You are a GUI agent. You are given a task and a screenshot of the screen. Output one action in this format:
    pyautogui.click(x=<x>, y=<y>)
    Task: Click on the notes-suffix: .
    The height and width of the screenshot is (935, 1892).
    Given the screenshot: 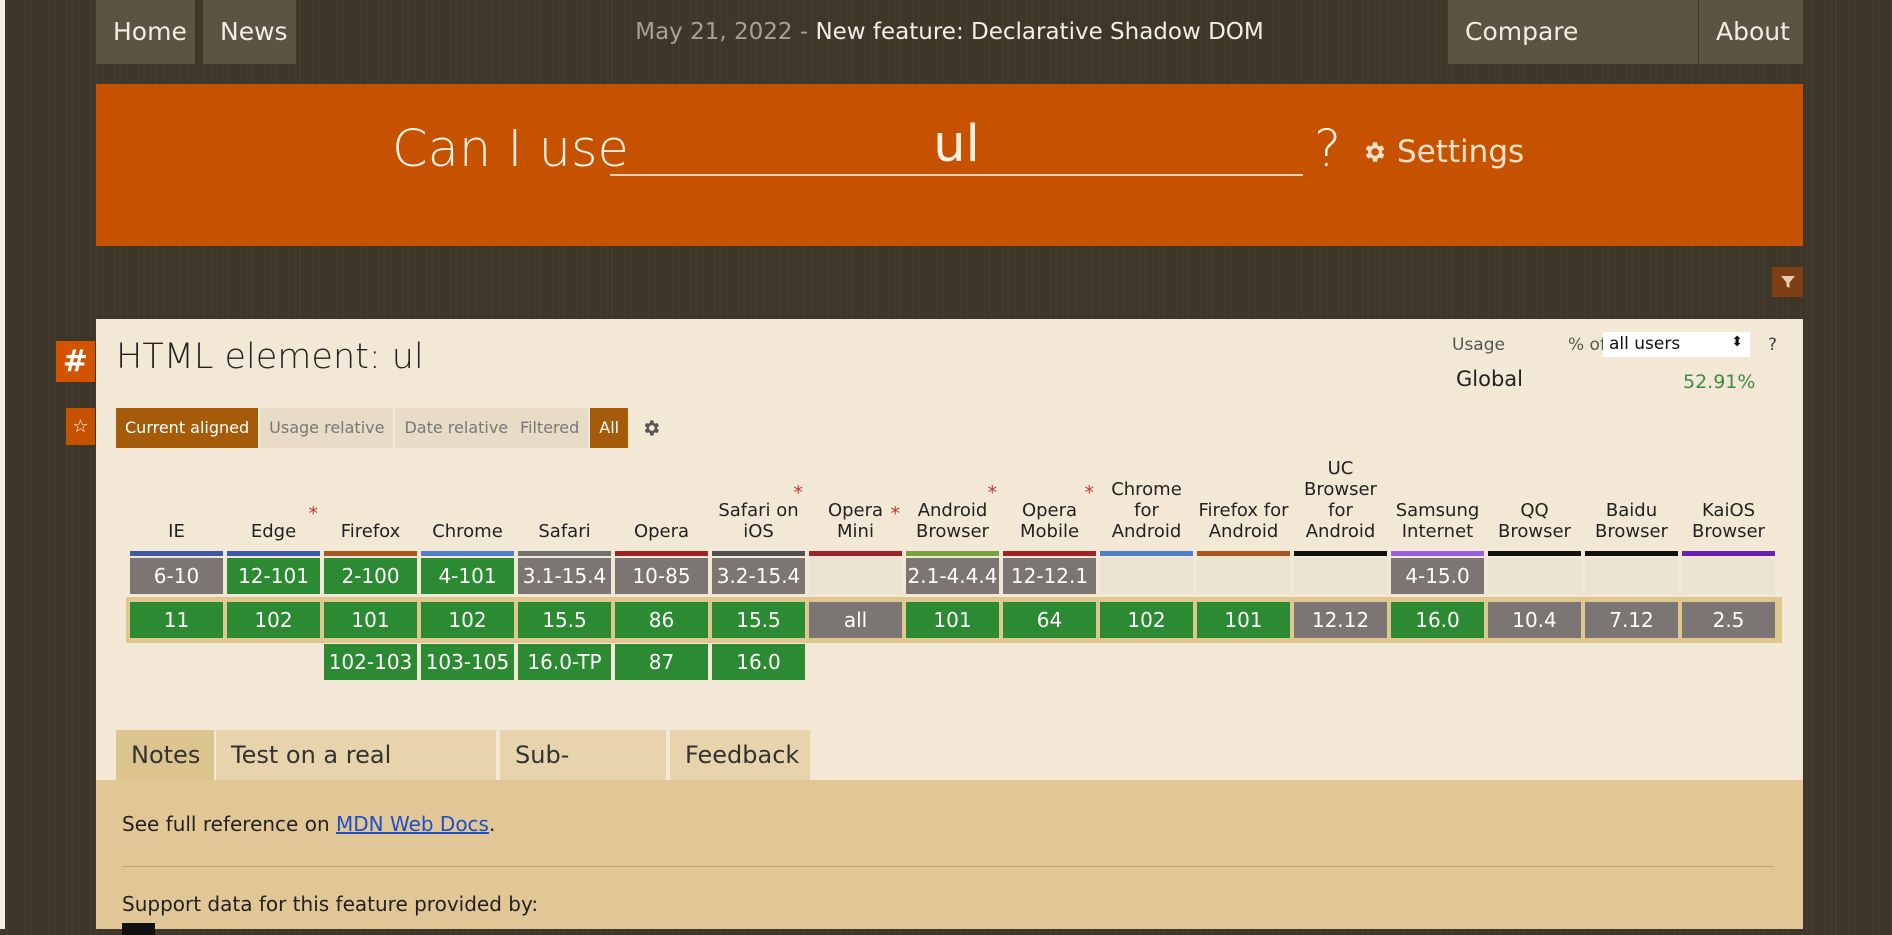 What is the action you would take?
    pyautogui.click(x=492, y=824)
    